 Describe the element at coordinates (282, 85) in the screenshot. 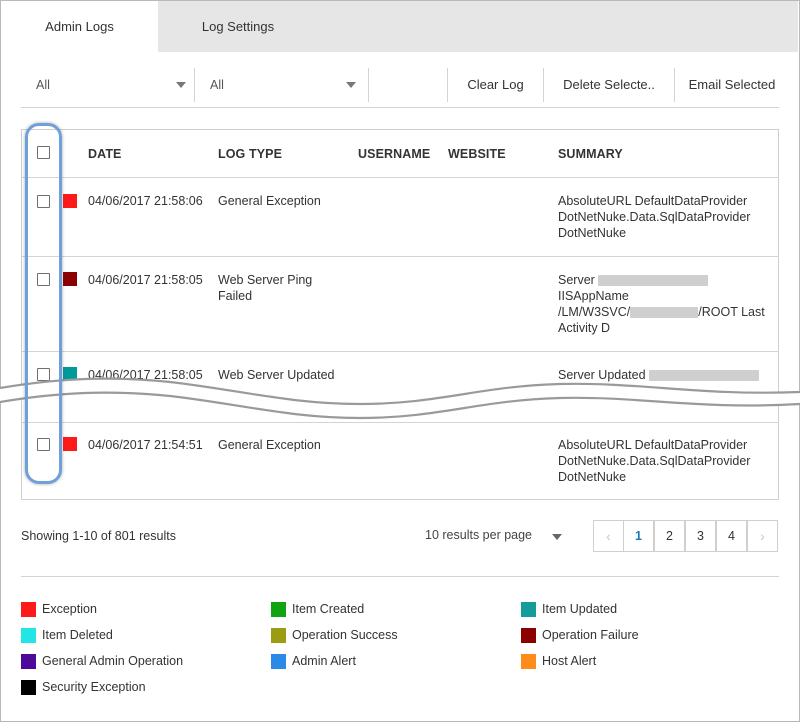

I see `site-filter-dropdown: All` at that location.